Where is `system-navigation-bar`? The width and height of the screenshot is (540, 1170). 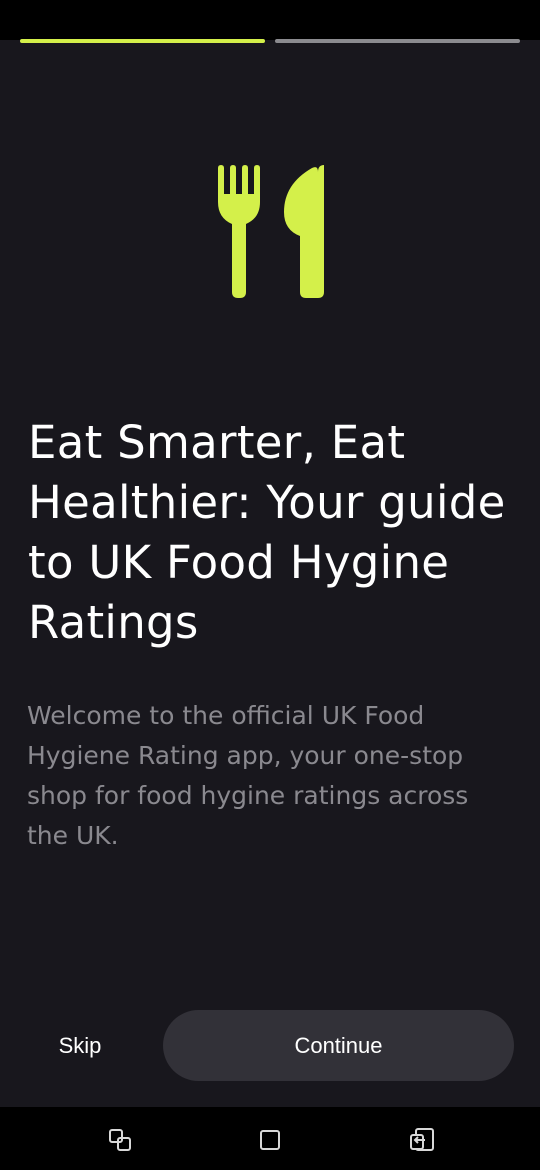 system-navigation-bar is located at coordinates (270, 1138).